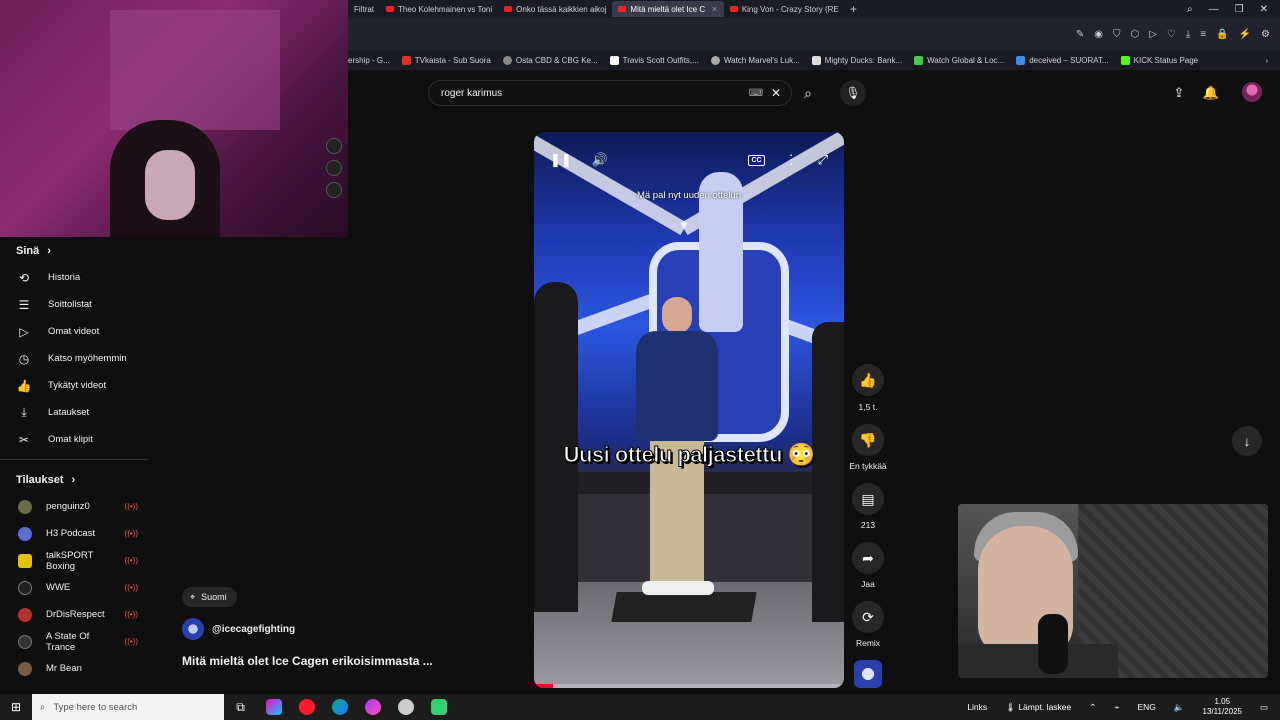  What do you see at coordinates (977, 707) in the screenshot?
I see `links-toolbar: Links` at bounding box center [977, 707].